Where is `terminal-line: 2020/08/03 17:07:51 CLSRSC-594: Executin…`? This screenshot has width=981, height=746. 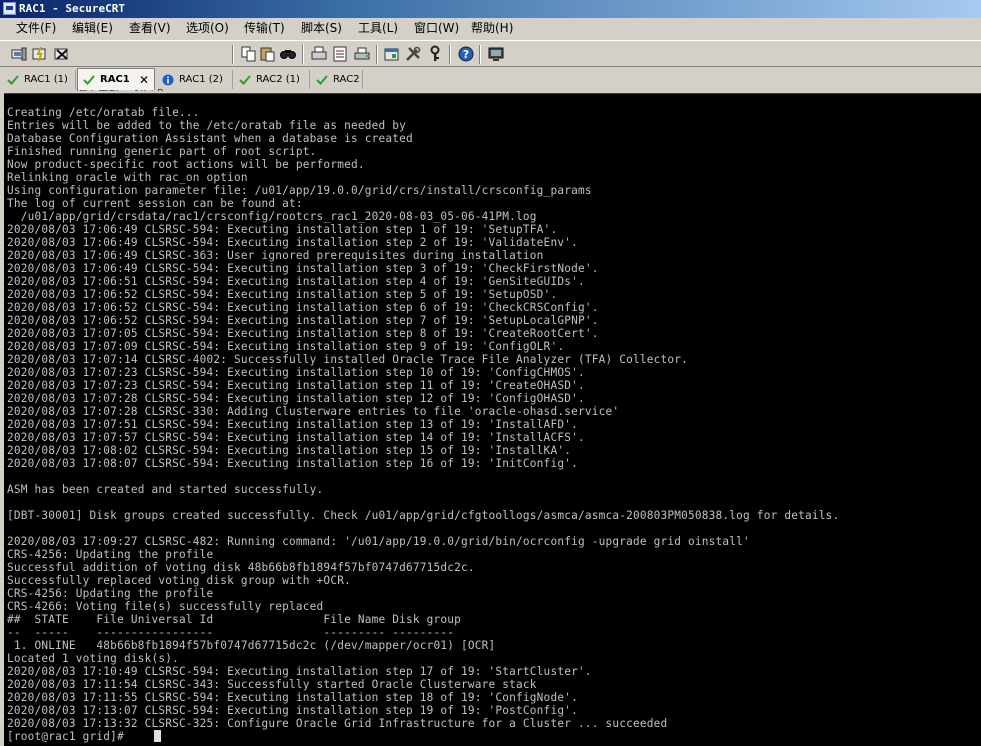
terminal-line: 2020/08/03 17:07:51 CLSRSC-594: Executin… is located at coordinates (292, 424).